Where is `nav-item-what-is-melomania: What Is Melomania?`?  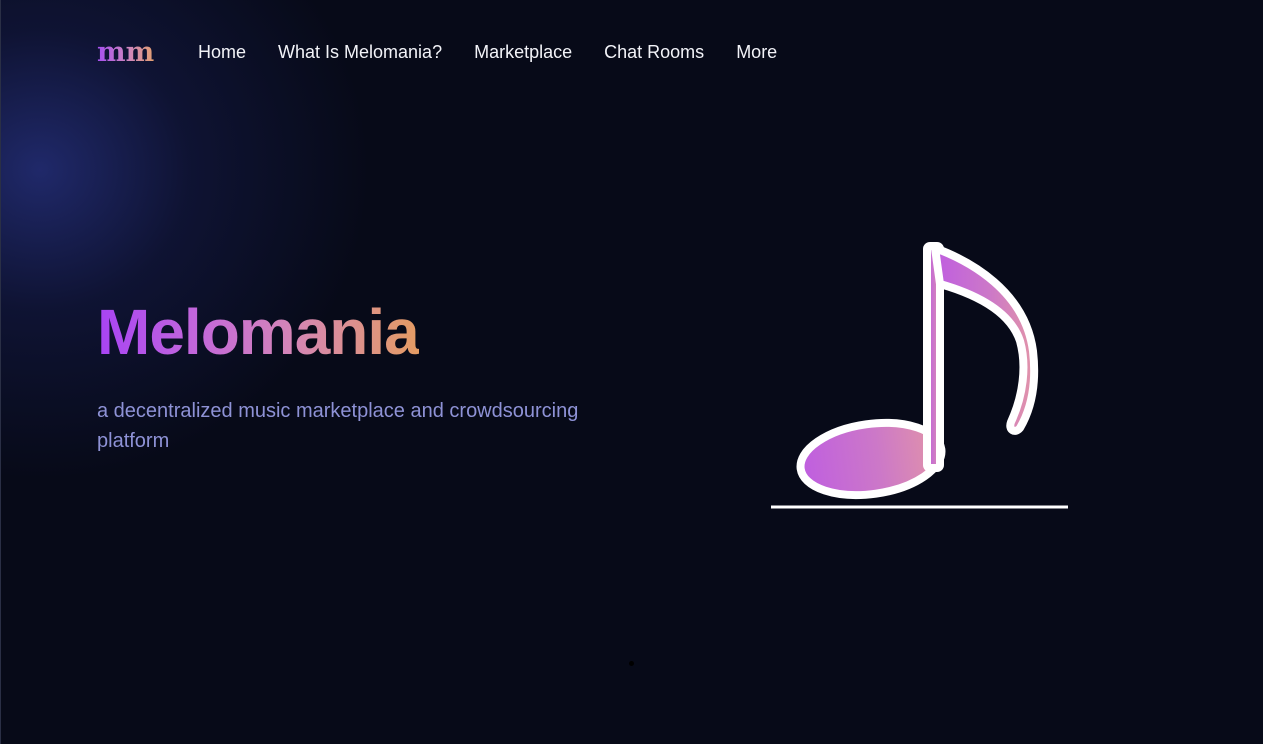 nav-item-what-is-melomania: What Is Melomania? is located at coordinates (360, 52).